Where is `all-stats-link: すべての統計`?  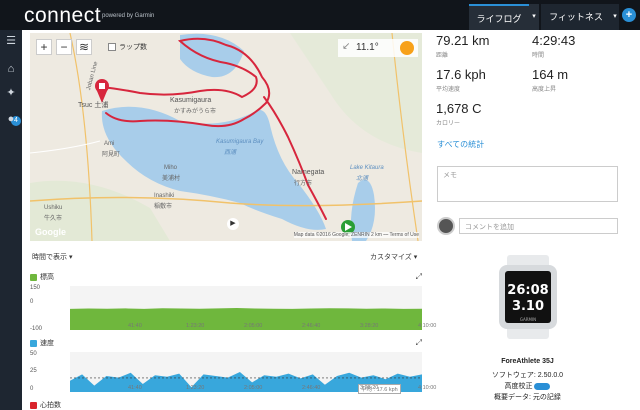
all-stats-link: すべての統計 is located at coordinates (460, 144).